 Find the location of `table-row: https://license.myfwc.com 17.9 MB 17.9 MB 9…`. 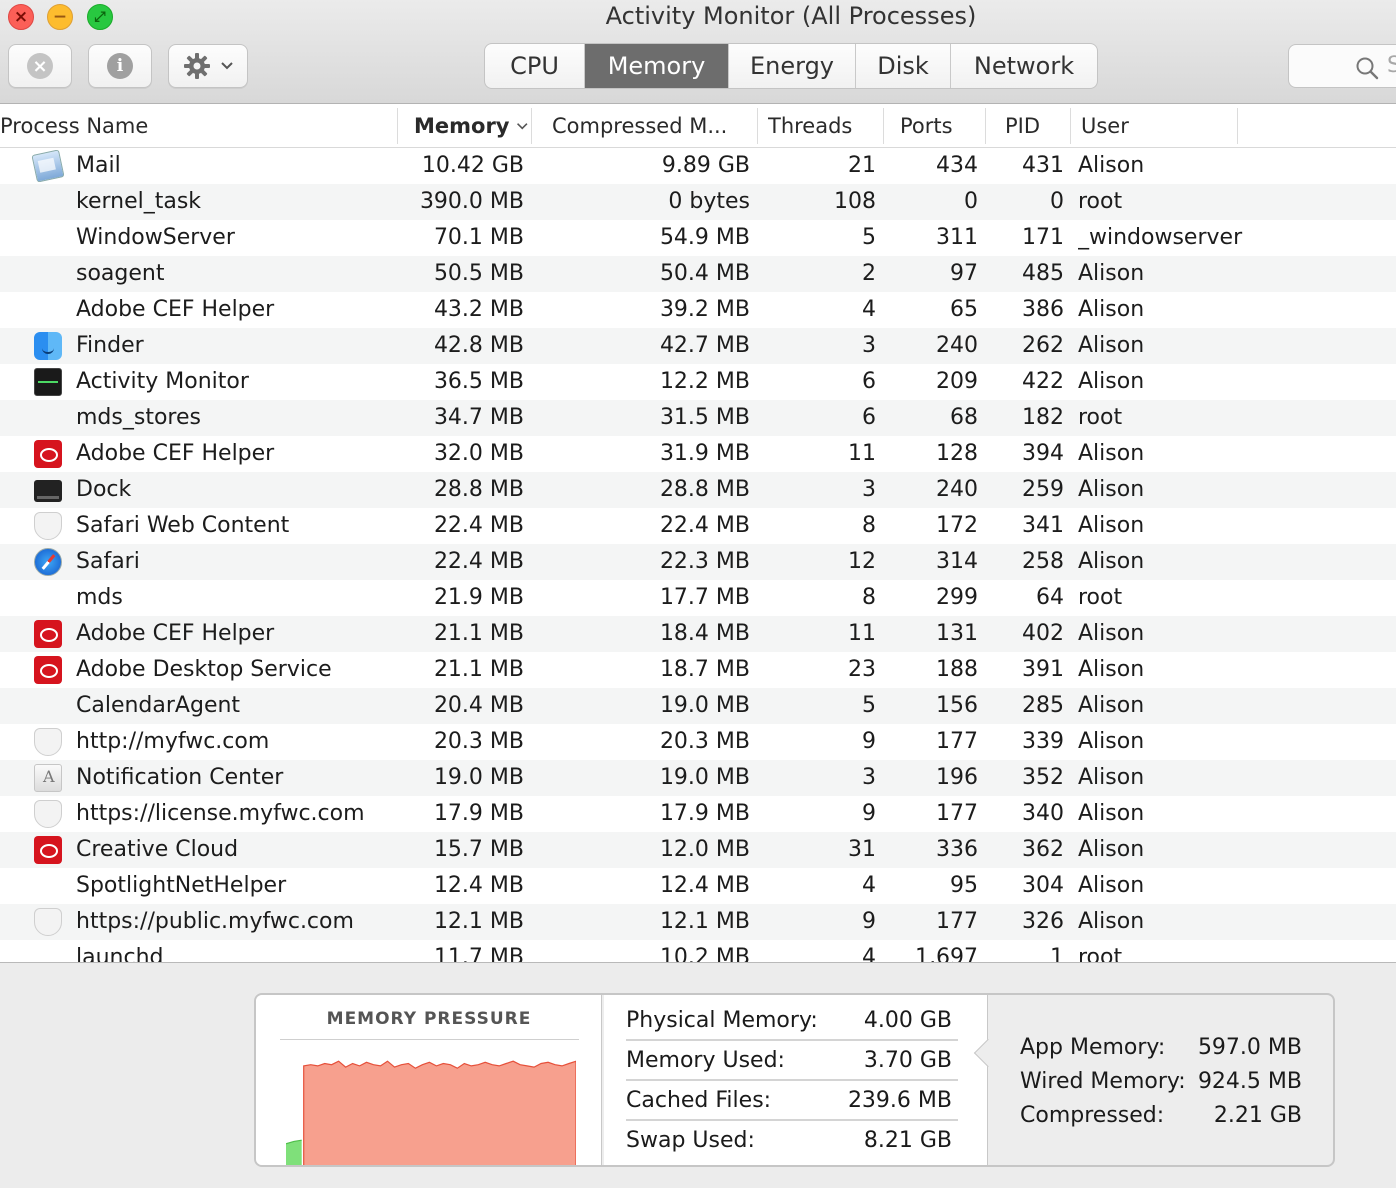

table-row: https://license.myfwc.com 17.9 MB 17.9 MB 9… is located at coordinates (698, 814).